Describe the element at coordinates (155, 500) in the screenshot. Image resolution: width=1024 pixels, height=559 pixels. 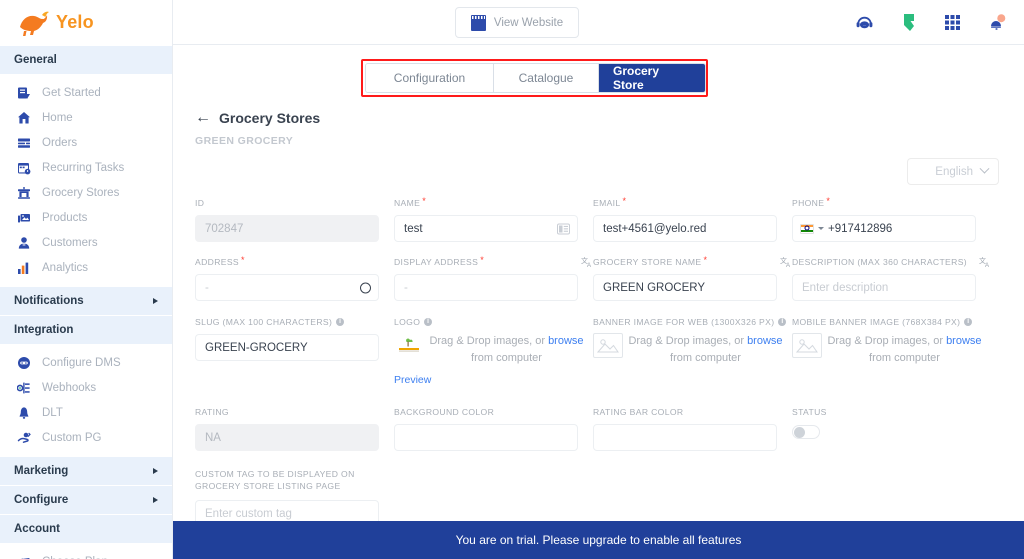
I see `chevron-right-icon` at that location.